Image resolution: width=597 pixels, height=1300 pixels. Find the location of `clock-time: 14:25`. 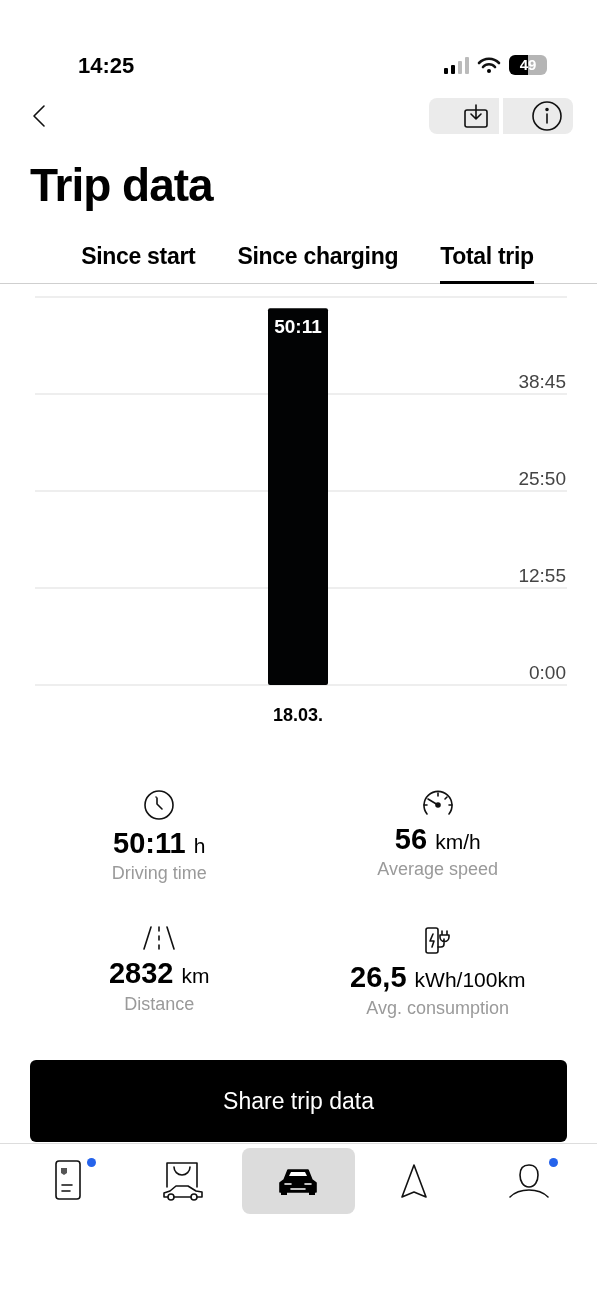

clock-time: 14:25 is located at coordinates (106, 65).